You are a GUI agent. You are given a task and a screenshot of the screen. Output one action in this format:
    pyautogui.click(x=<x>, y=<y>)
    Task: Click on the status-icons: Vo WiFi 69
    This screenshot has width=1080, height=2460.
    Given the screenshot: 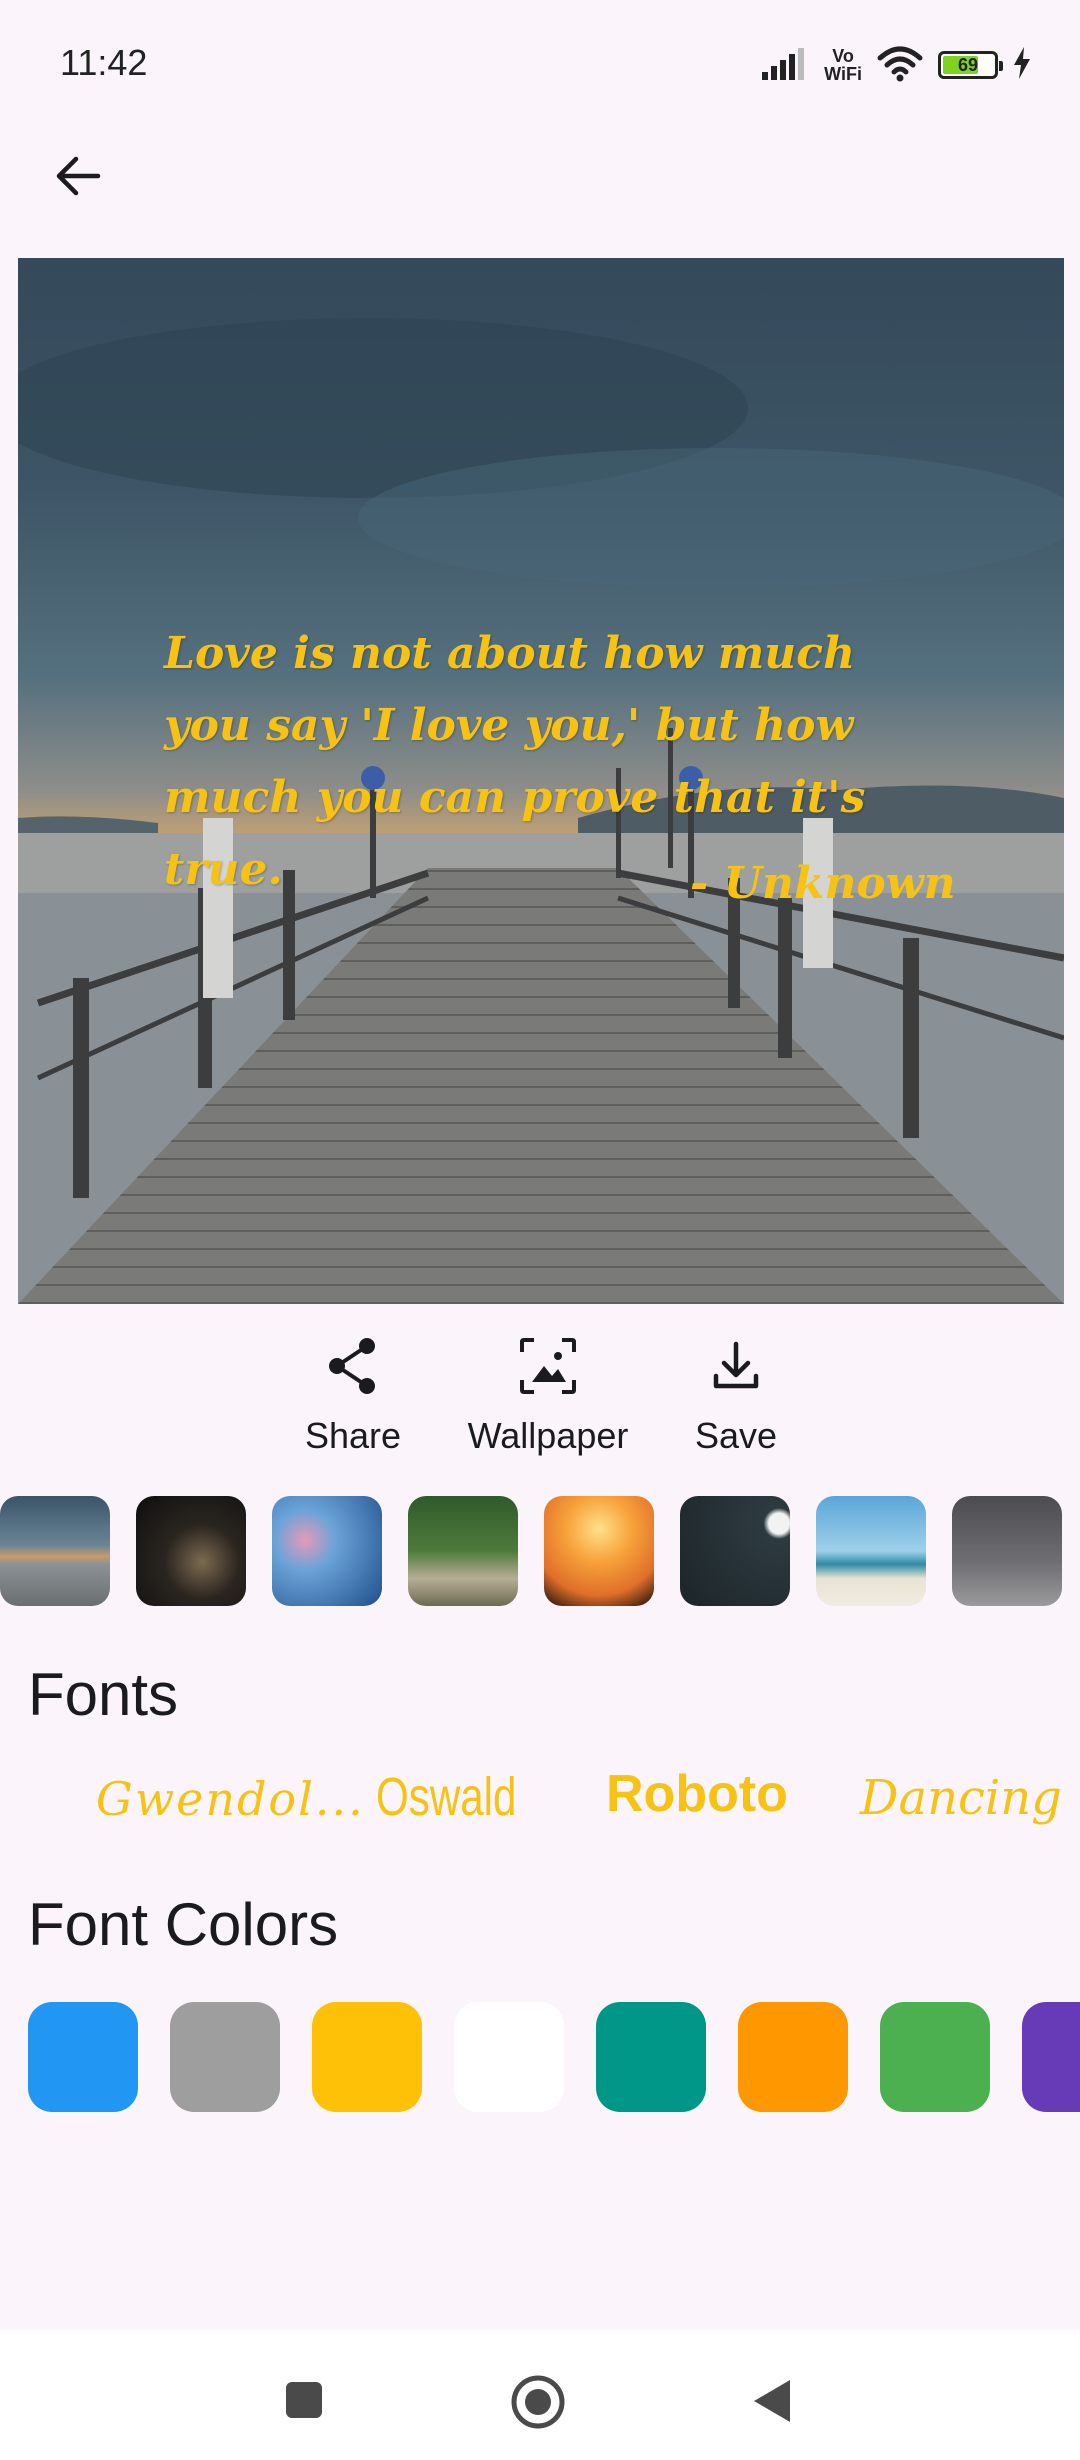 What is the action you would take?
    pyautogui.click(x=897, y=65)
    